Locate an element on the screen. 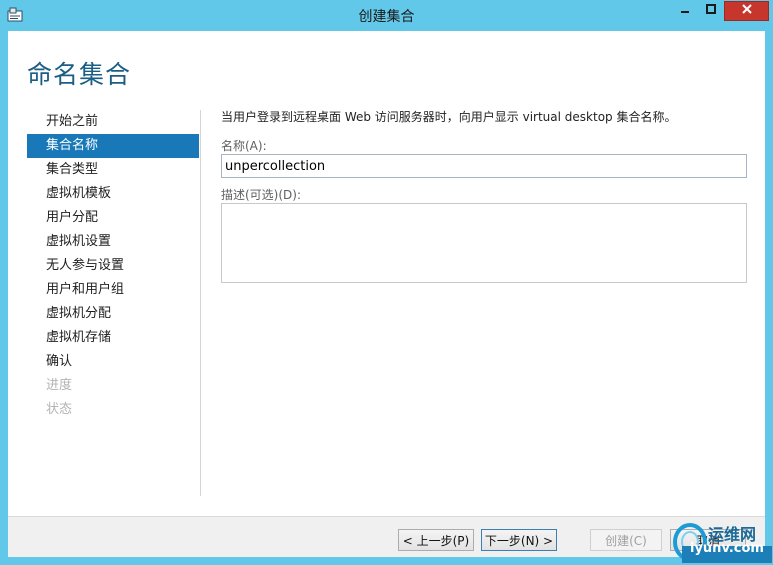 This screenshot has width=773, height=565. step-before-you-begin: 开始之前 is located at coordinates (113, 122).